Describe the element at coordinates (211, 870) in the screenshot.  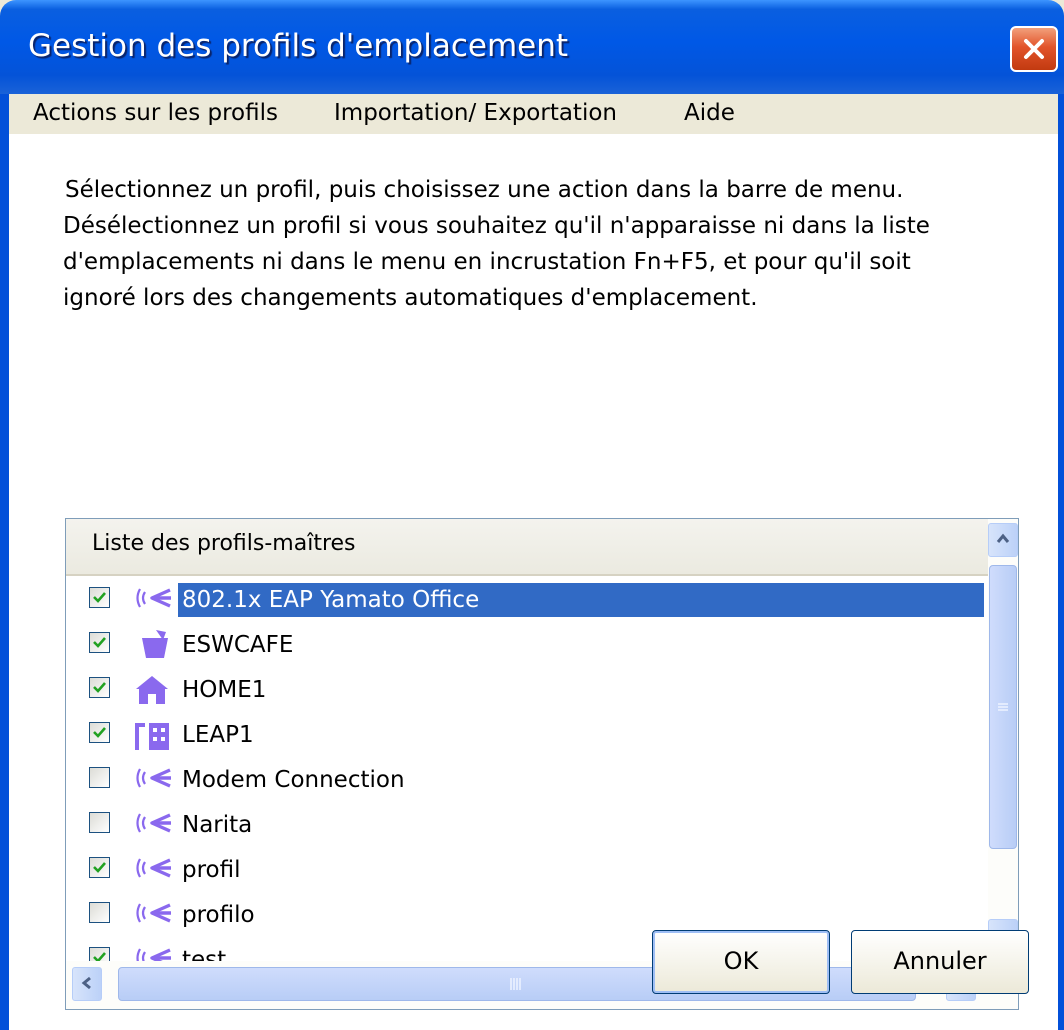
I see `profile-label: profil` at that location.